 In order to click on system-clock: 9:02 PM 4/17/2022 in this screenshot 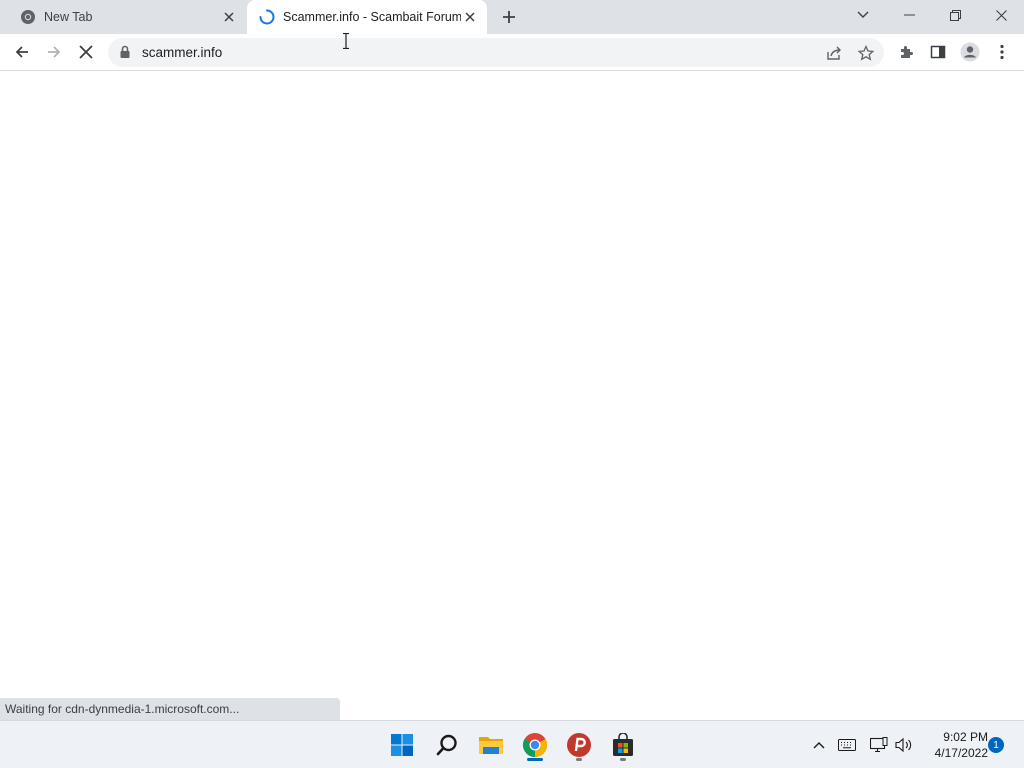, I will do `click(953, 745)`.